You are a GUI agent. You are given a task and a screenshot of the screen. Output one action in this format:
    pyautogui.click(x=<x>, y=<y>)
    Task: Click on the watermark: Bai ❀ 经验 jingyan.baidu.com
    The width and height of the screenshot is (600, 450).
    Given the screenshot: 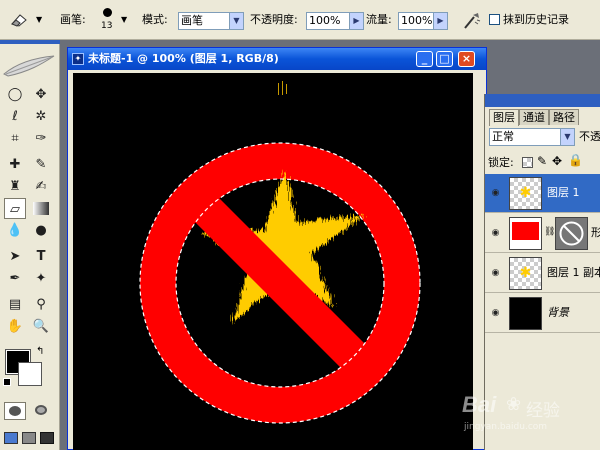 What is the action you would take?
    pyautogui.click(x=527, y=417)
    